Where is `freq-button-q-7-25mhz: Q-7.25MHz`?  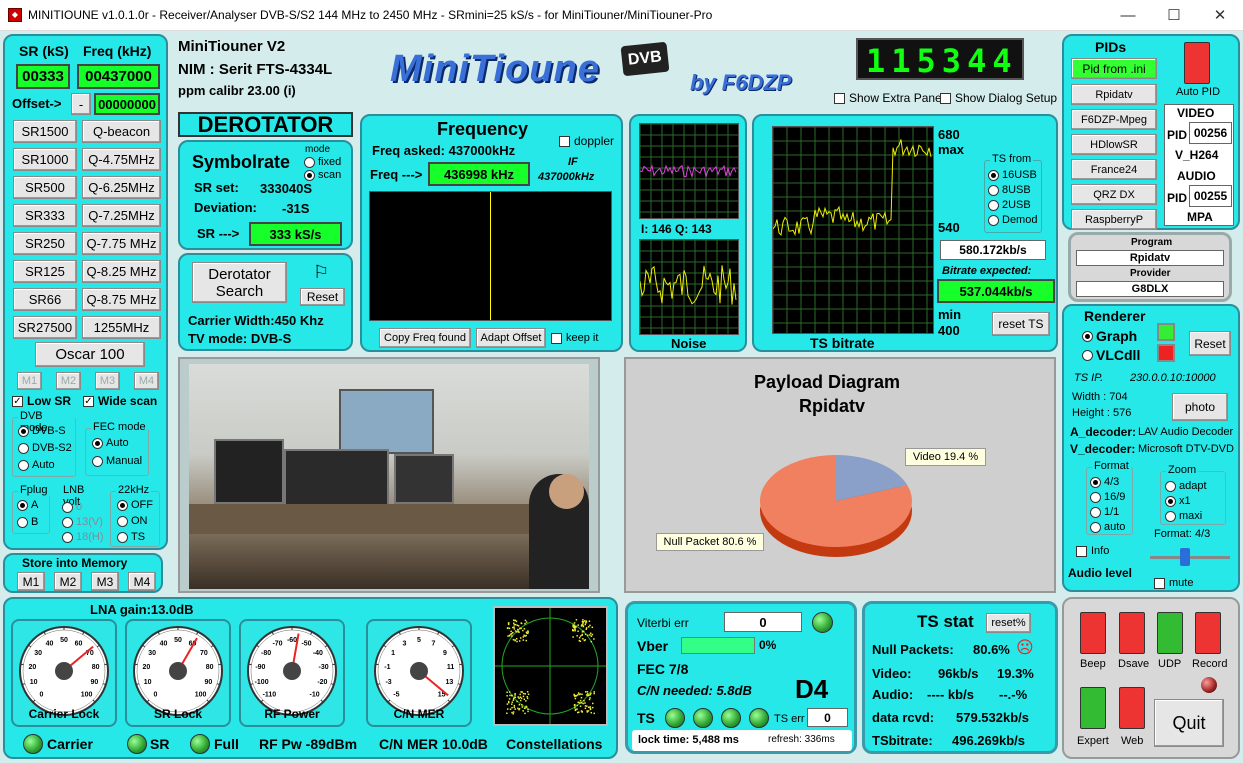 freq-button-q-7-25mhz: Q-7.25MHz is located at coordinates (121, 215).